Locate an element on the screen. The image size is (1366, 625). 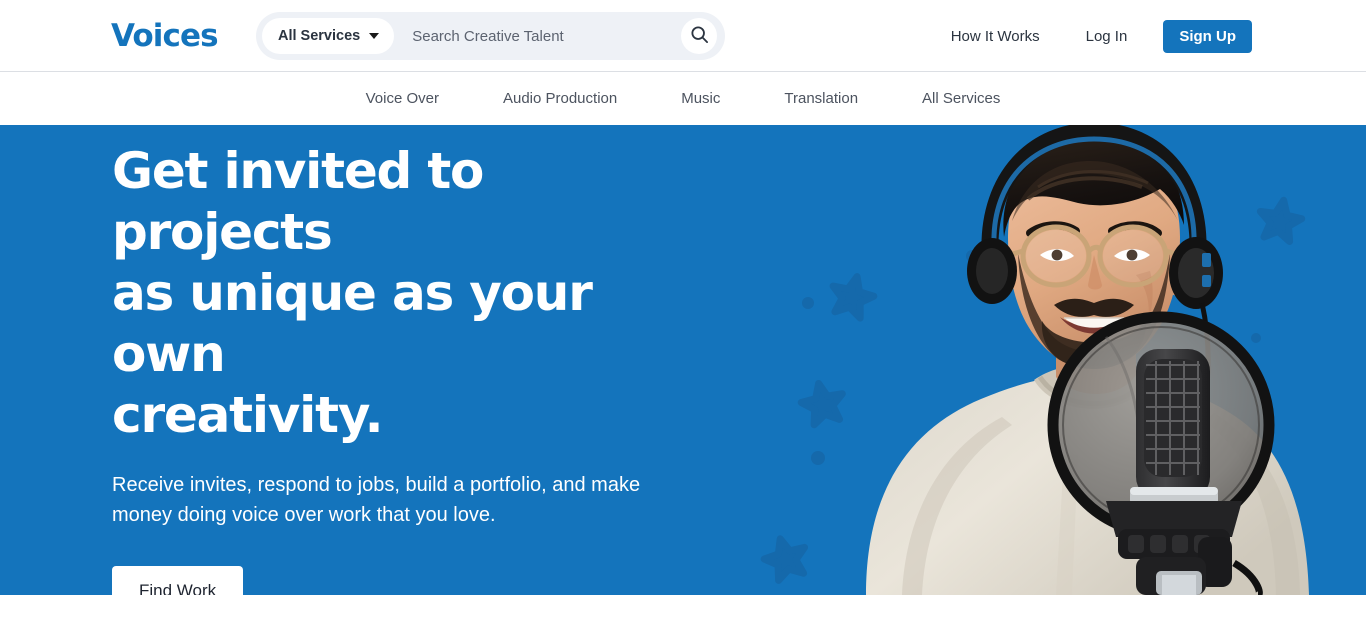
search-icon is located at coordinates (699, 36).